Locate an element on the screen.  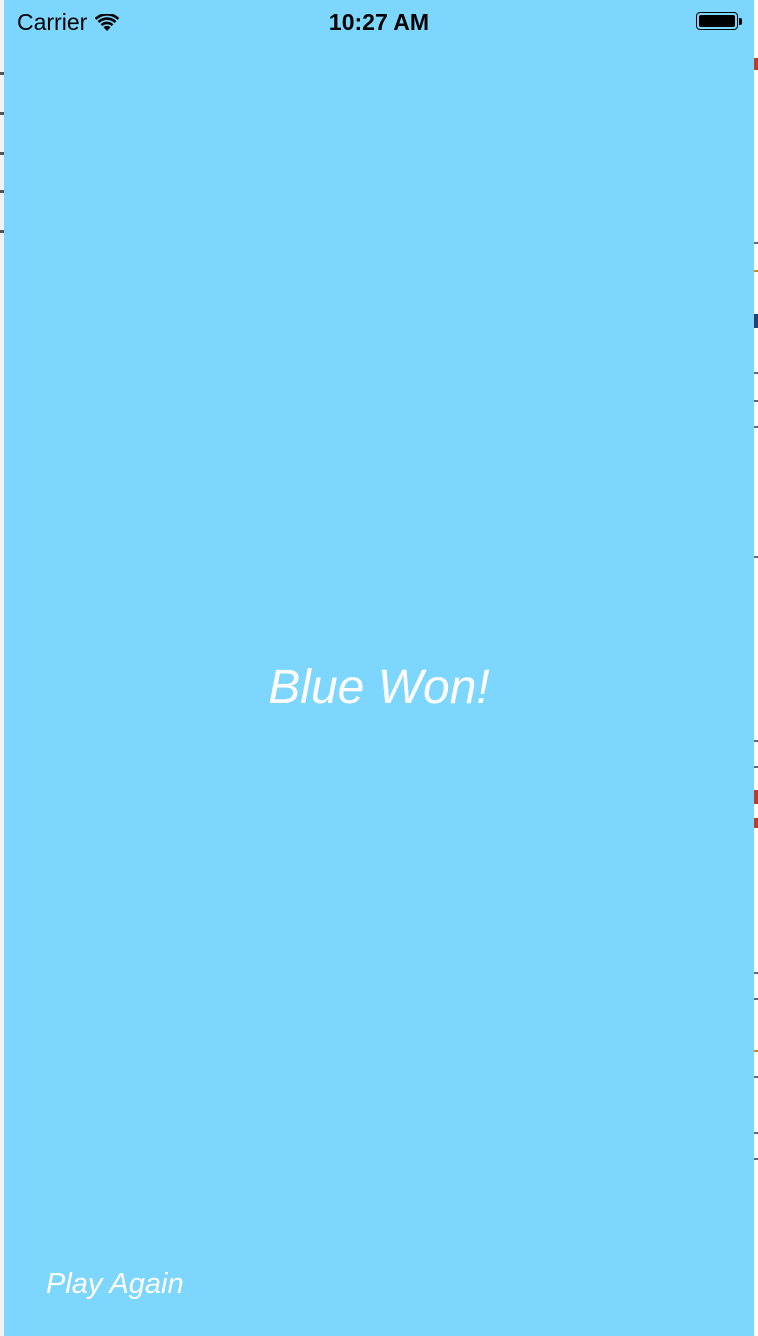
winner-label: Blue Won! is located at coordinates (379, 687).